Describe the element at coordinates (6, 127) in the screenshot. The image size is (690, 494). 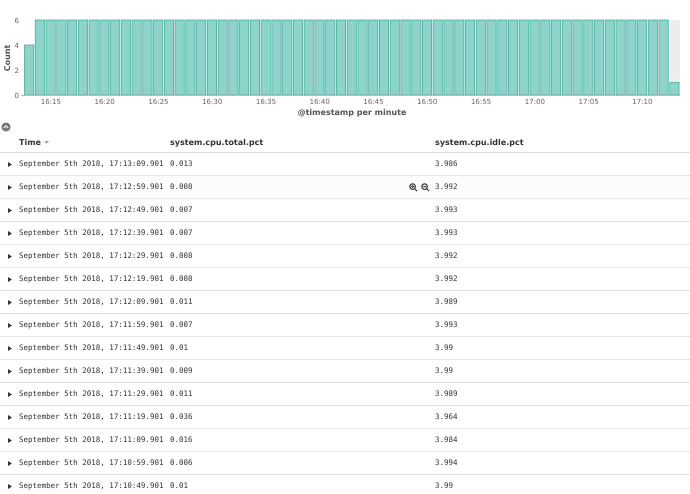
I see `collapse-icon` at that location.